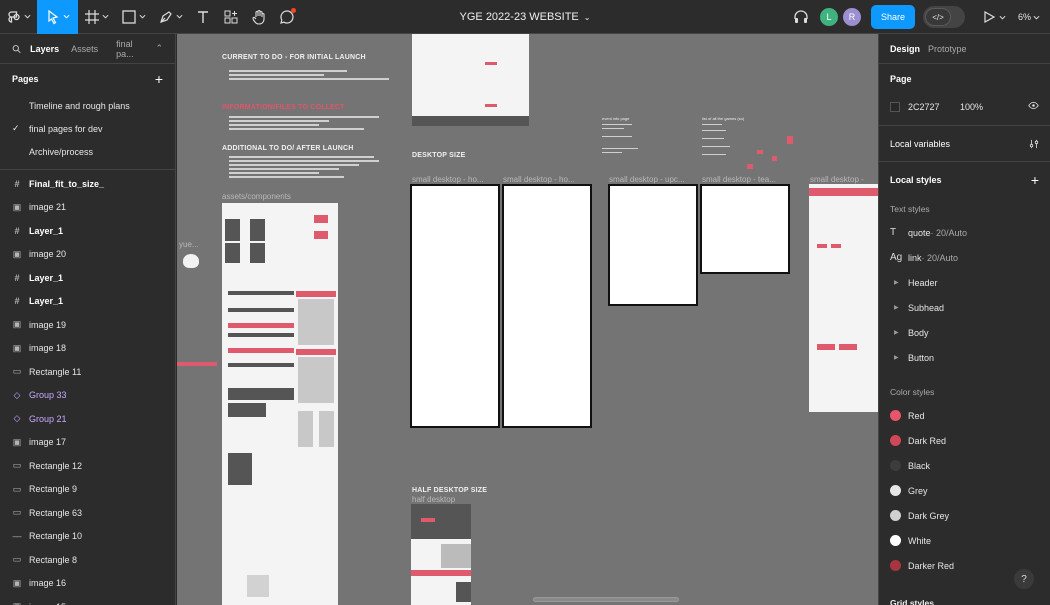  I want to click on share-button: Share, so click(892, 17).